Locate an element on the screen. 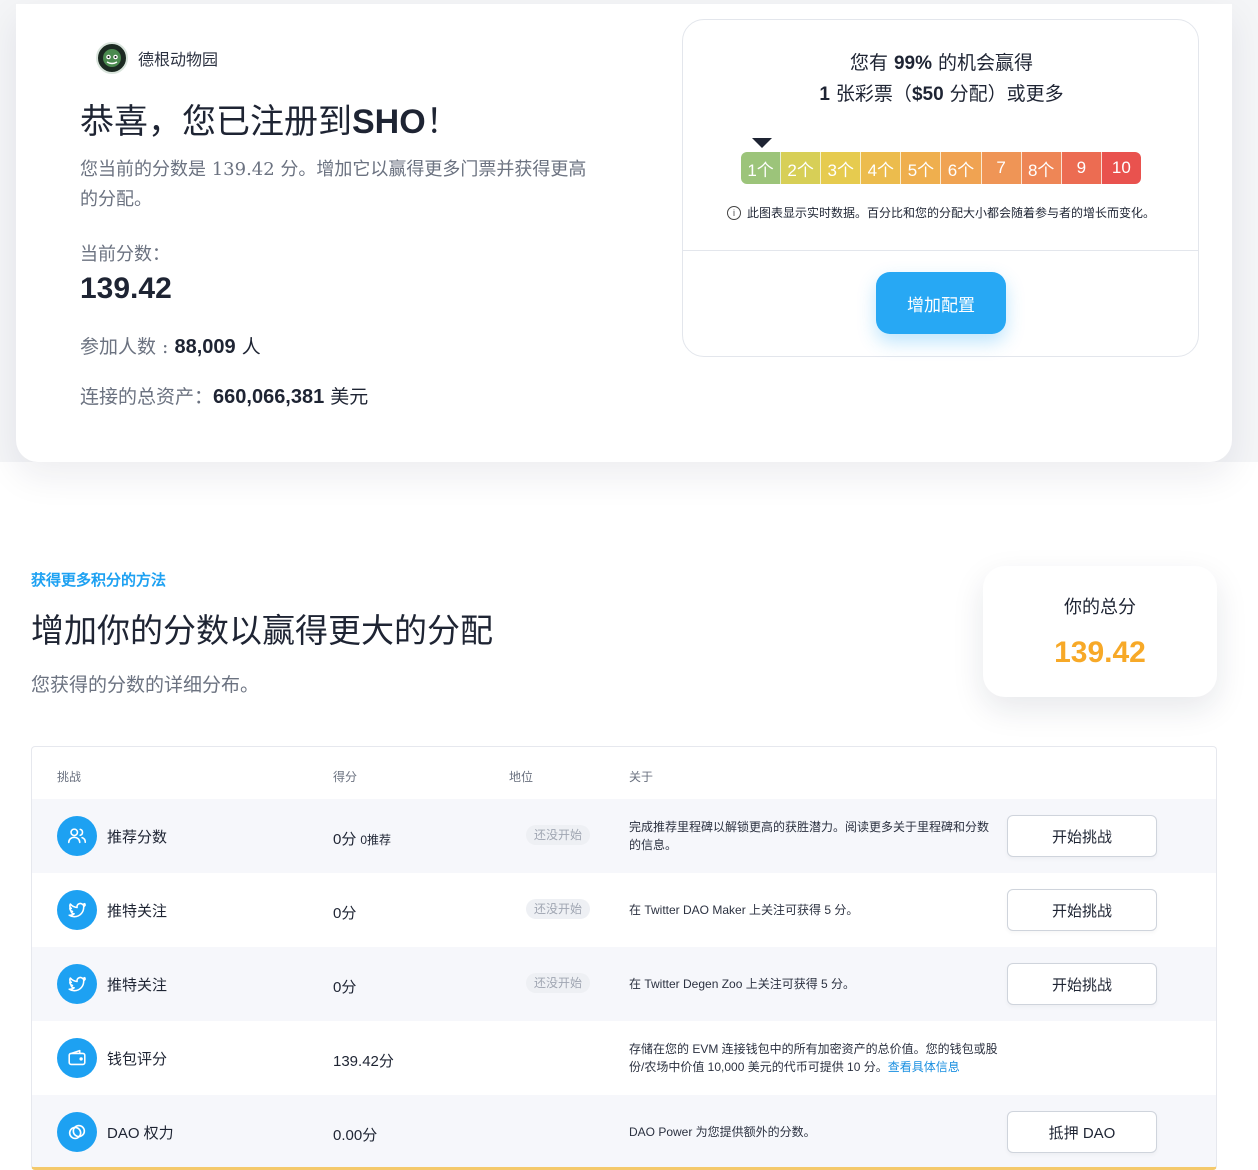  assets-stat: 连接的总资产：660,066,381 美元 is located at coordinates (224, 395).